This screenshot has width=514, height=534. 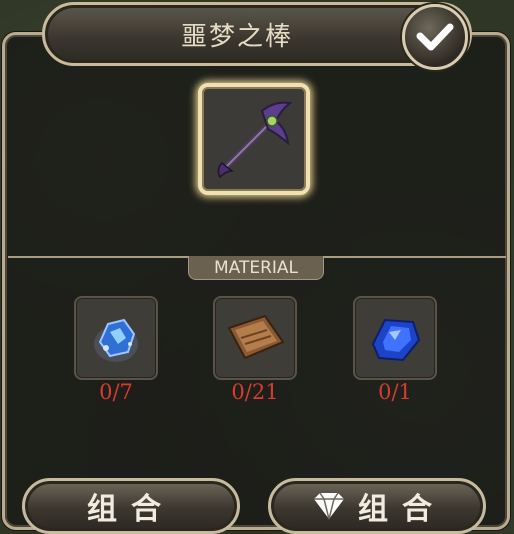 I want to click on material-slot-gem, so click(x=395, y=338).